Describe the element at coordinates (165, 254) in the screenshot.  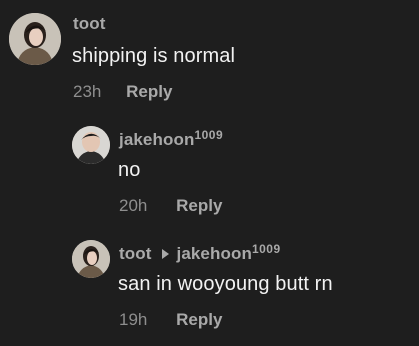
I see `reply-to-arrow-icon` at that location.